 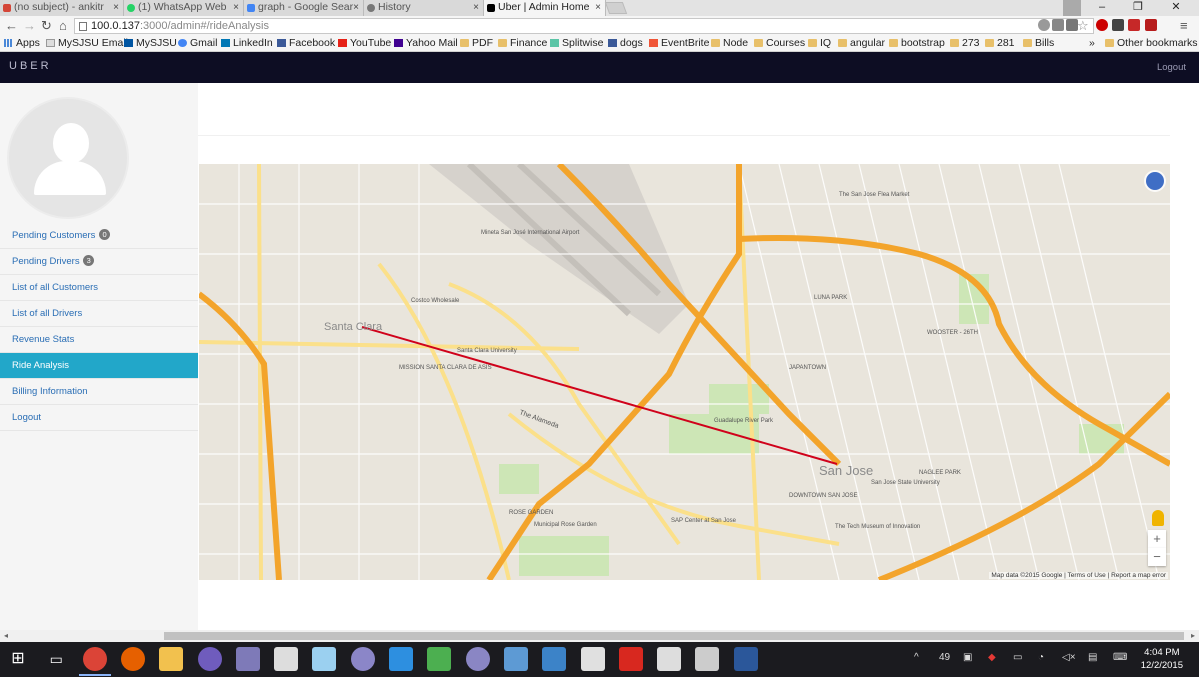 What do you see at coordinates (46, 26) in the screenshot?
I see `reload-icon: ↻` at bounding box center [46, 26].